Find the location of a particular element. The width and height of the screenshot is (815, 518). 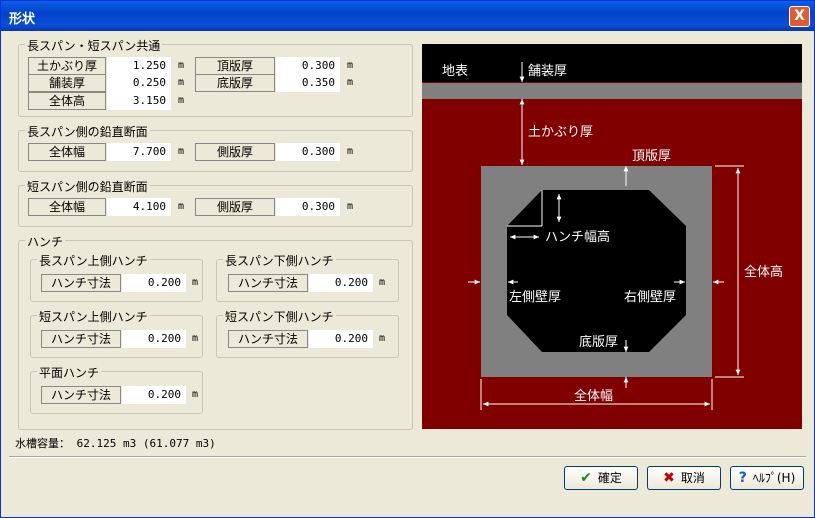

cover-input: 1.250 is located at coordinates (139, 66).